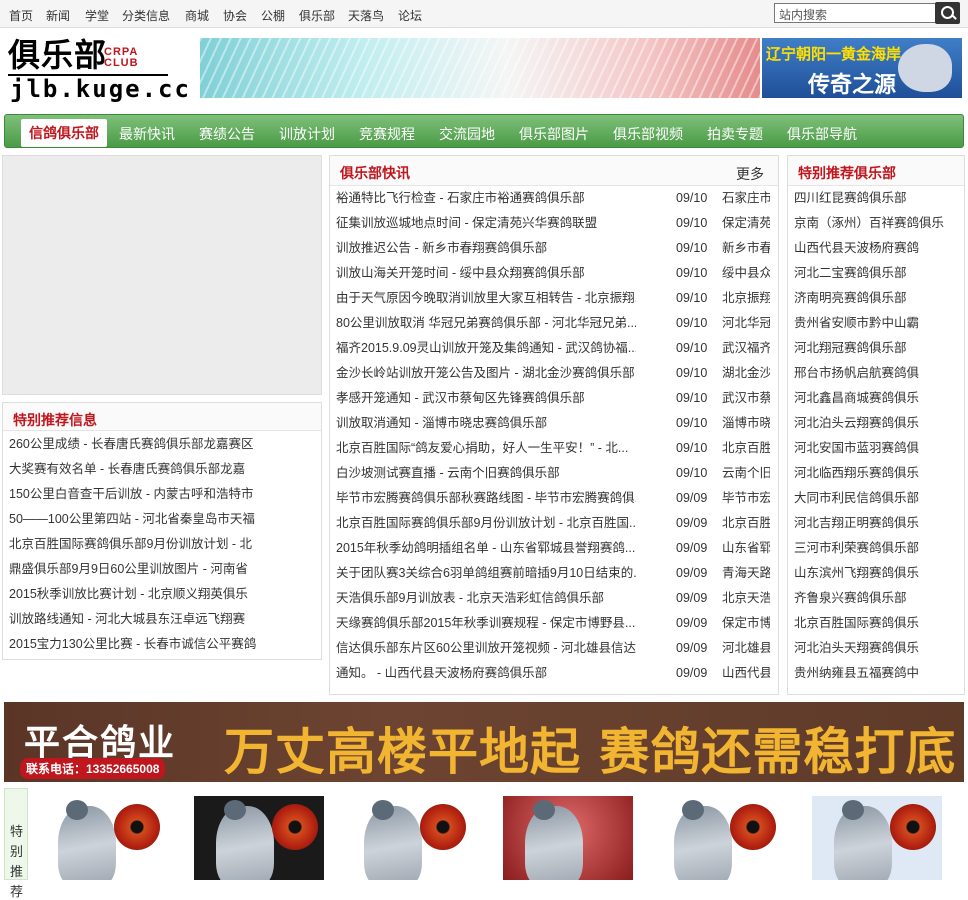 The height and width of the screenshot is (900, 968). What do you see at coordinates (746, 648) in the screenshot?
I see `news-source: 河北雄县` at bounding box center [746, 648].